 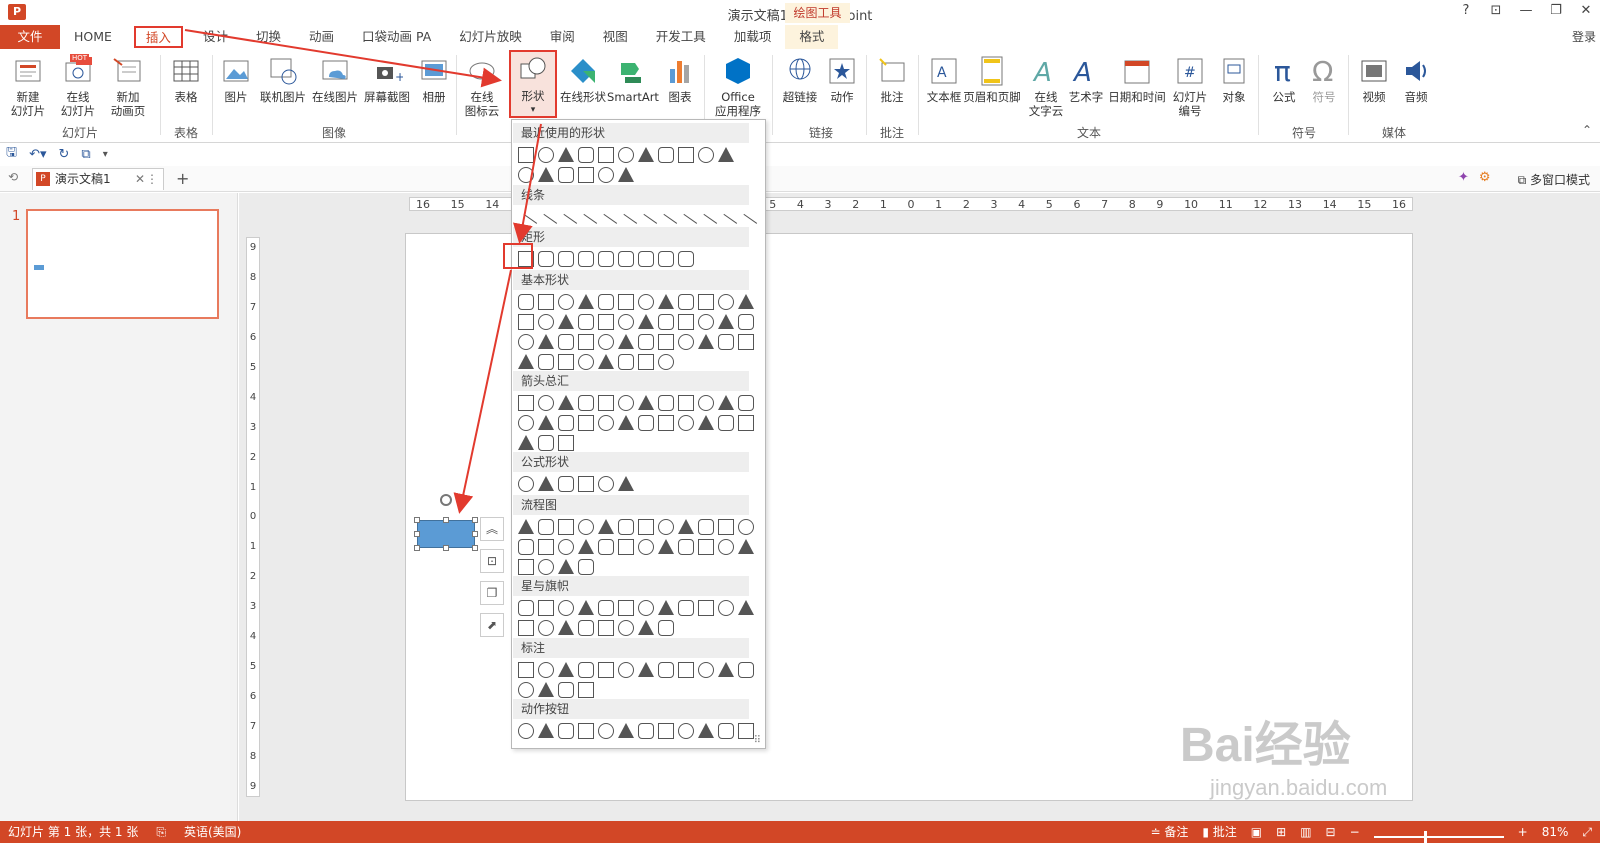 What do you see at coordinates (1169, 832) in the screenshot?
I see `notes-button: ≐ 备注` at bounding box center [1169, 832].